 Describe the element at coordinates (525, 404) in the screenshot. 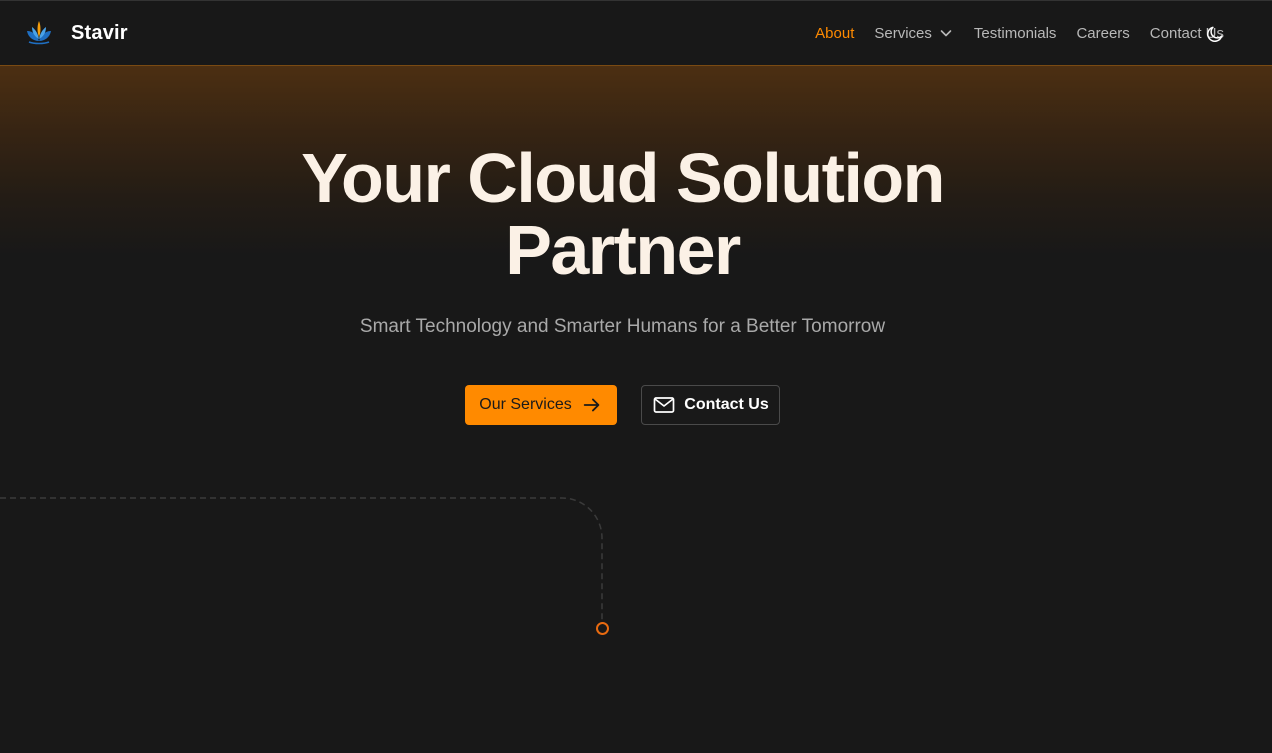

I see `our-services-button-label: Our Services` at that location.